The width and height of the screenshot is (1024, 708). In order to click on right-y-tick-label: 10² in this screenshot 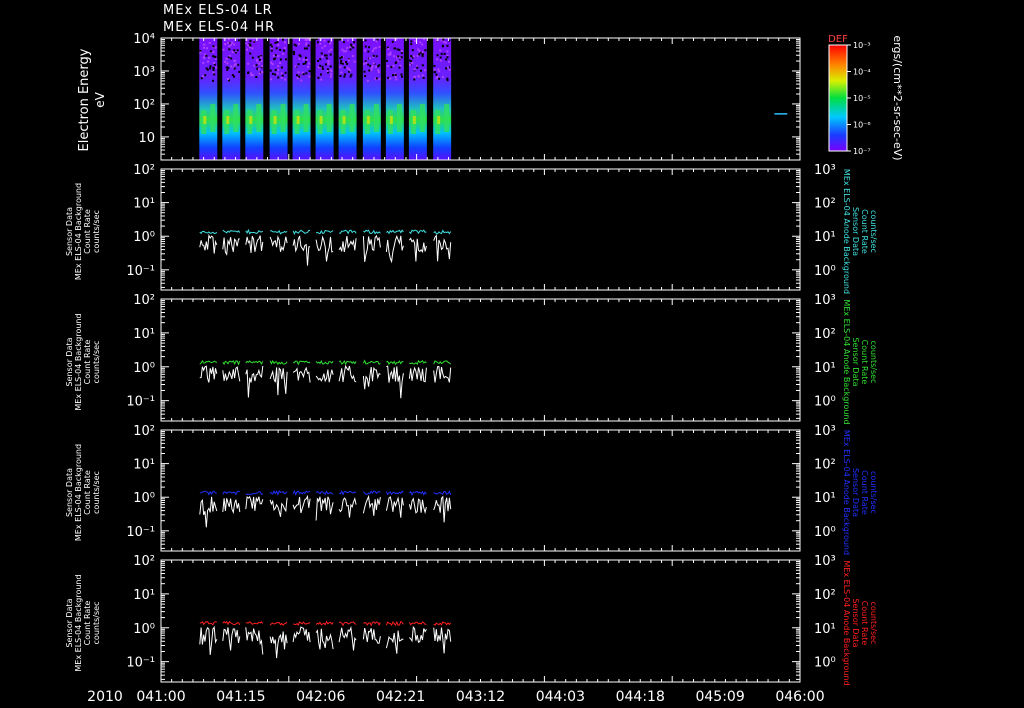, I will do `click(825, 595)`.